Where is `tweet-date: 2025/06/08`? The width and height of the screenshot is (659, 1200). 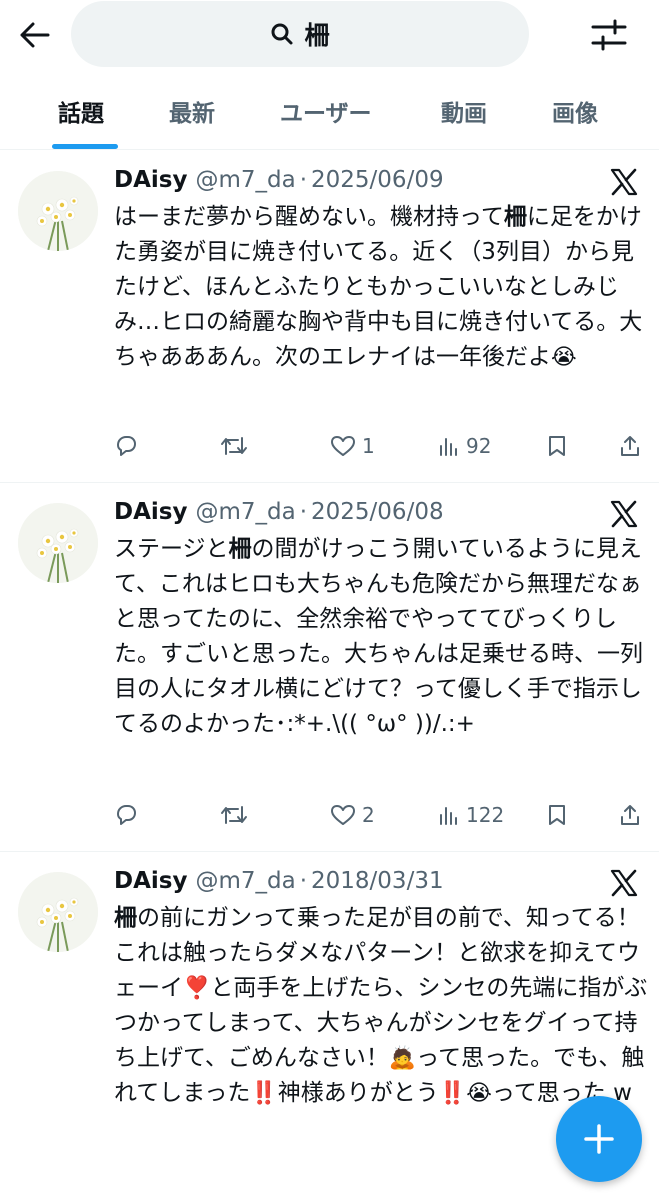
tweet-date: 2025/06/08 is located at coordinates (377, 512).